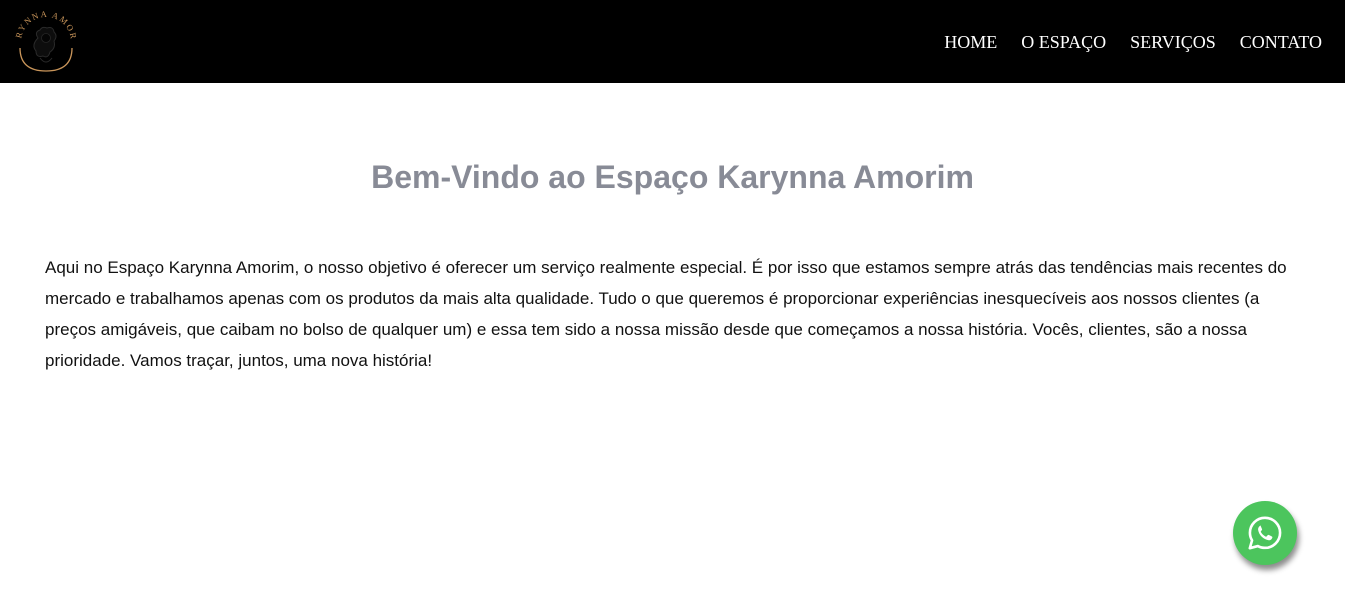 The height and width of the screenshot is (611, 1345). Describe the element at coordinates (672, 177) in the screenshot. I see `page-title: Bem-Vindo ao Espaço Karynna Amorim` at that location.